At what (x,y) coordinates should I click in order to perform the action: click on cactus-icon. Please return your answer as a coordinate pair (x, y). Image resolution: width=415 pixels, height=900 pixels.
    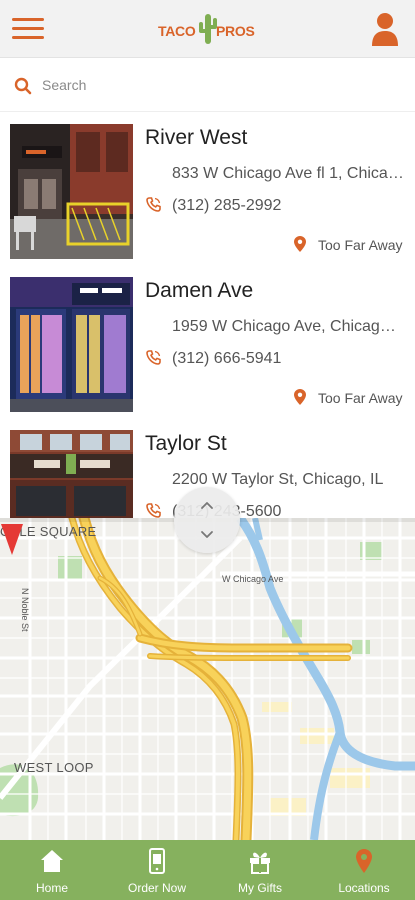
    Looking at the image, I should click on (208, 29).